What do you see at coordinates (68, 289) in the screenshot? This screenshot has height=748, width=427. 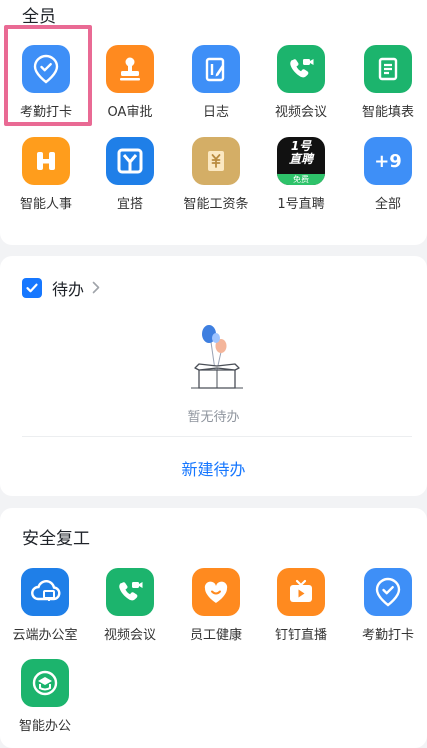 I see `todo-title: 待办` at bounding box center [68, 289].